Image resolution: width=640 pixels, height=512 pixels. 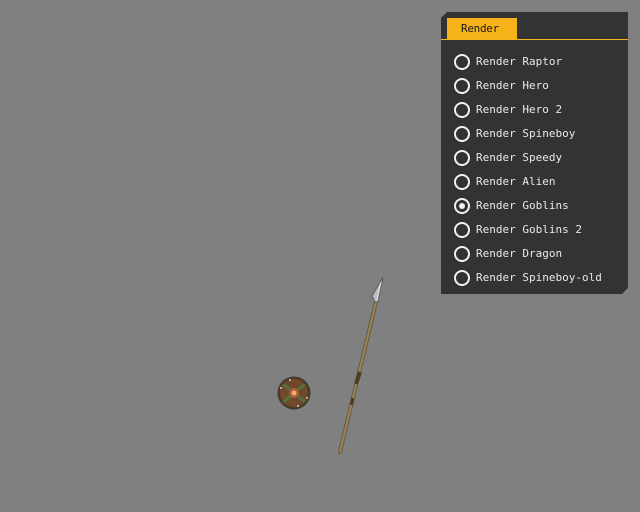 What do you see at coordinates (526, 133) in the screenshot?
I see `radio-option-label: Render Spineboy` at bounding box center [526, 133].